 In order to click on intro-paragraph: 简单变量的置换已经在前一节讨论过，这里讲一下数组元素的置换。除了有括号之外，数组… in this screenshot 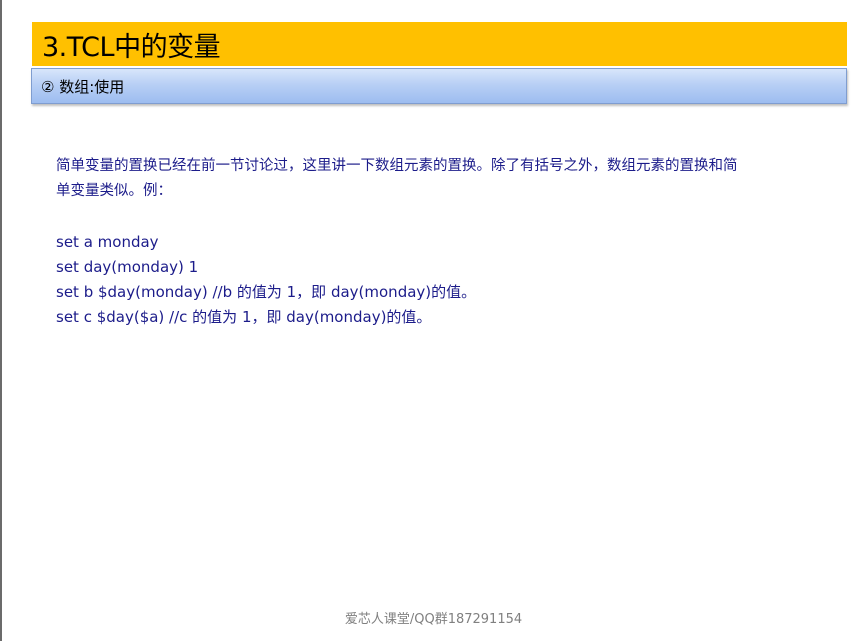, I will do `click(397, 178)`.